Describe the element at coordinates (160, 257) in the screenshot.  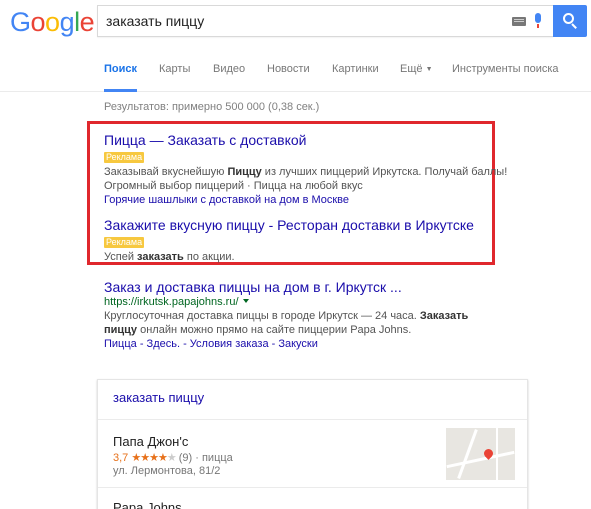
I see `snippet-bold: заказать` at that location.